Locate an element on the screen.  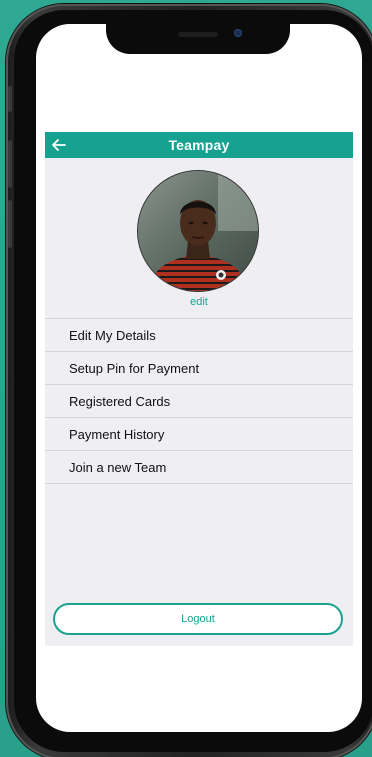
edit-photo-link: edit is located at coordinates (199, 302).